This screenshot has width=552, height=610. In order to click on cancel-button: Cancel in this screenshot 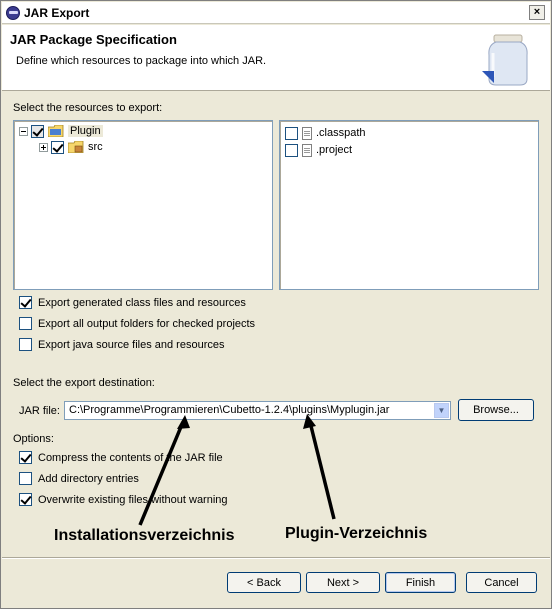, I will do `click(501, 582)`.